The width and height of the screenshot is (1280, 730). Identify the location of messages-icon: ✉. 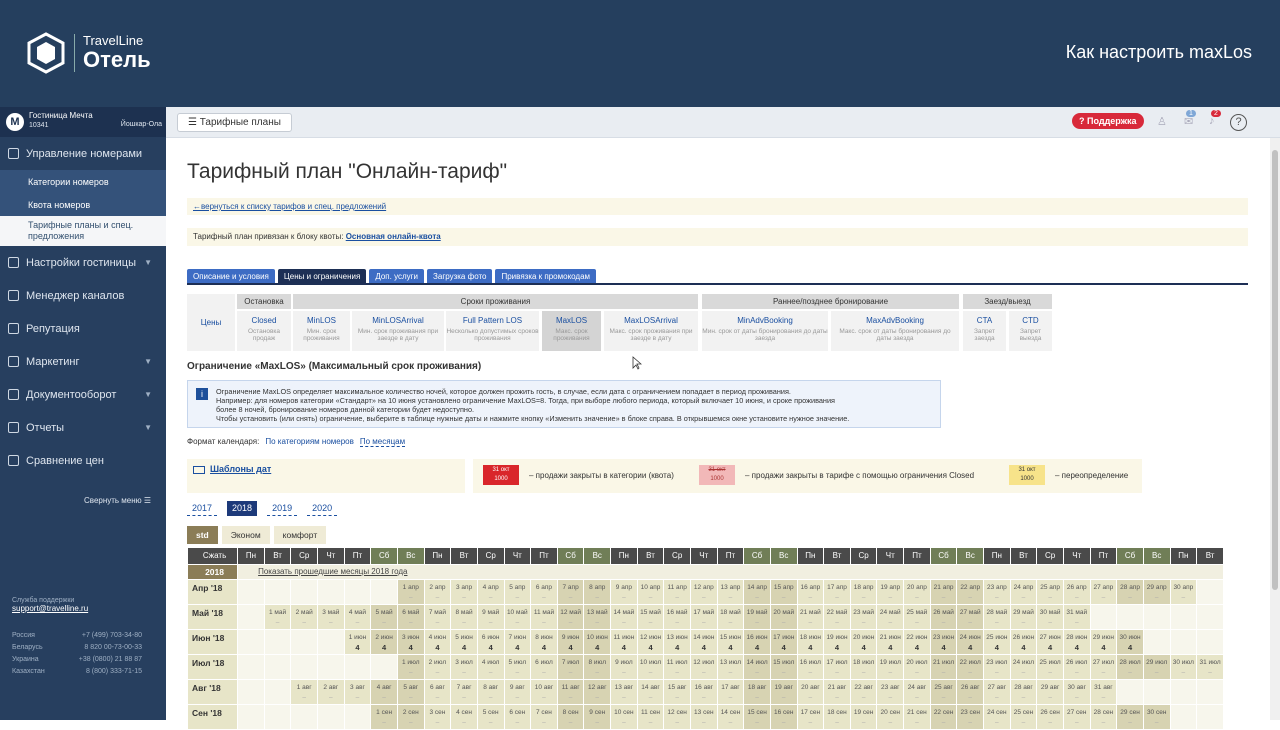
(1191, 122).